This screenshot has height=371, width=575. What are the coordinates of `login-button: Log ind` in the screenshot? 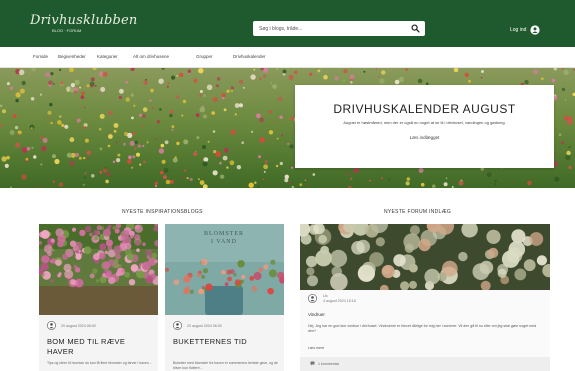 It's located at (525, 29).